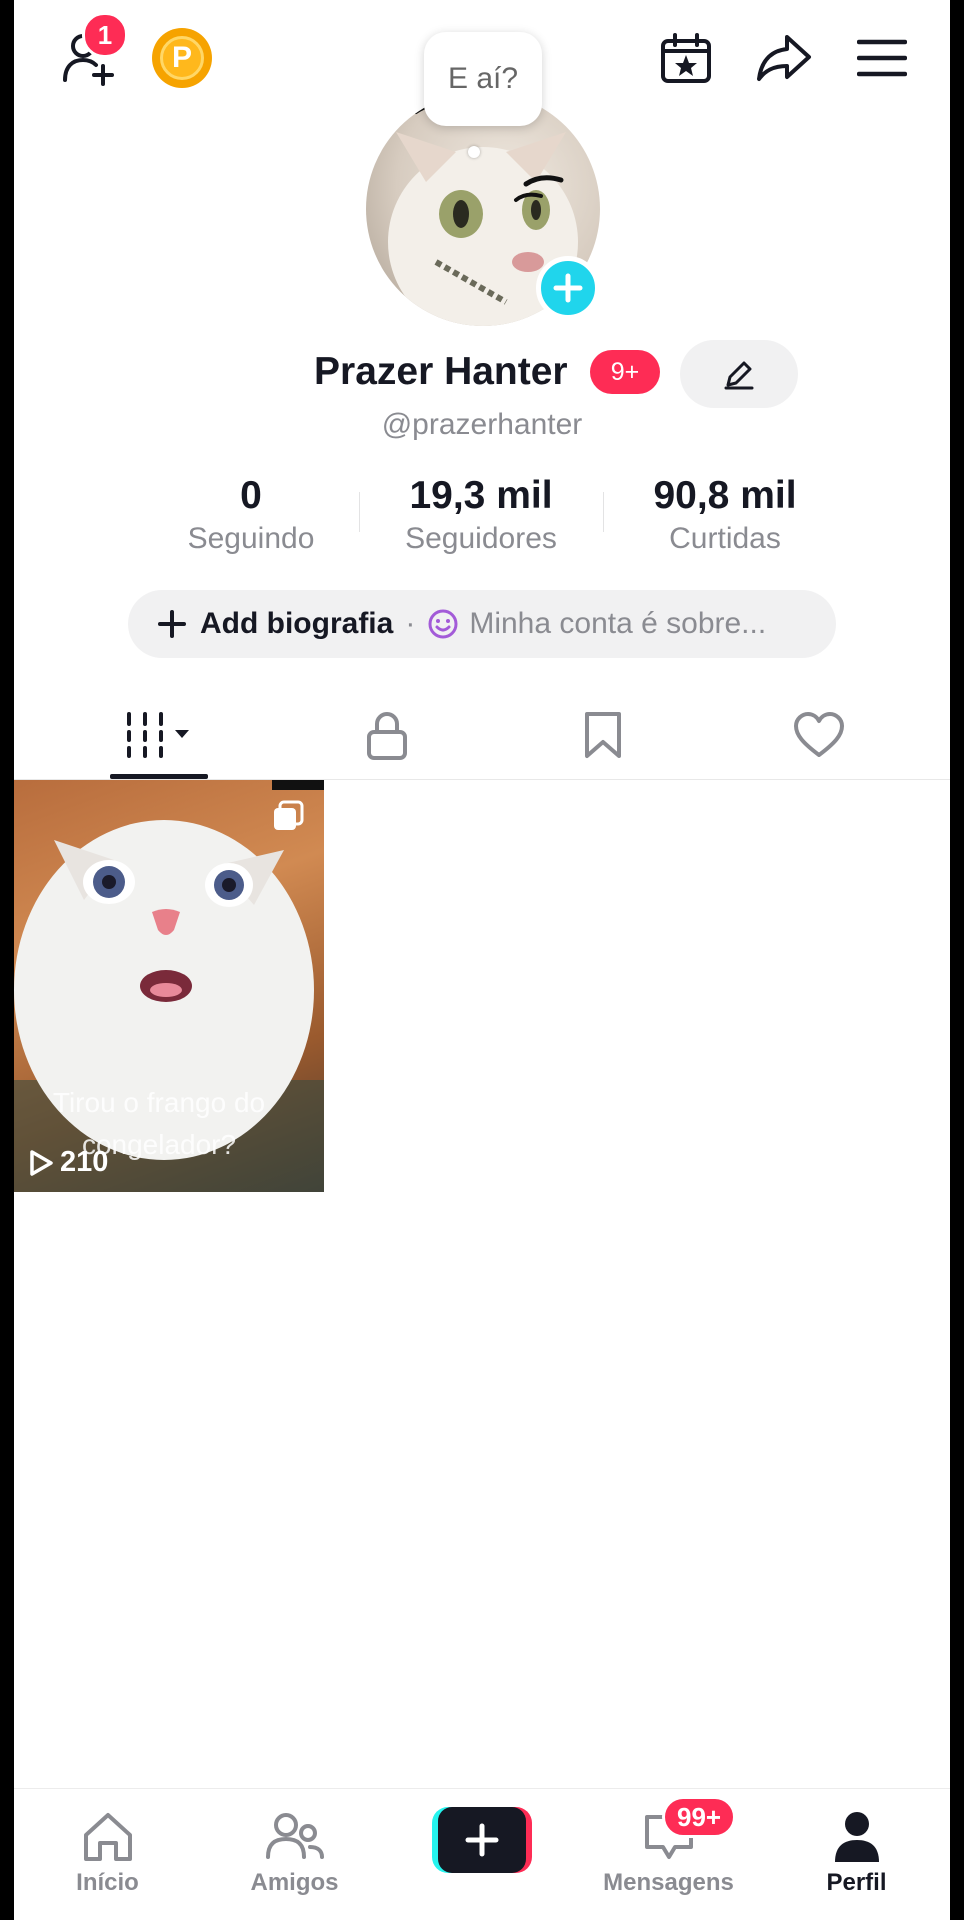 The image size is (964, 1920). I want to click on username-handle: @prazerhanter, so click(482, 424).